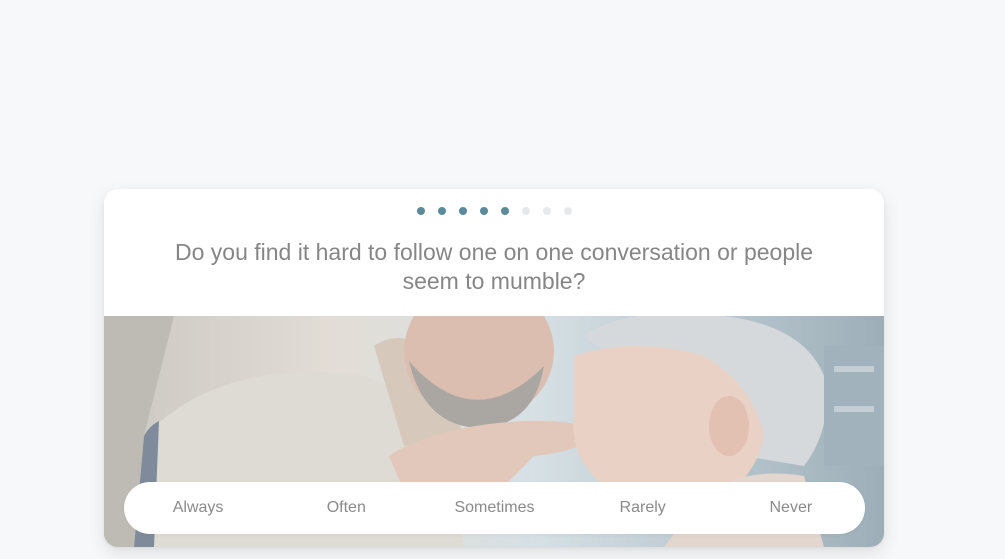 The height and width of the screenshot is (559, 1005). I want to click on answer-never-button: Never, so click(791, 508).